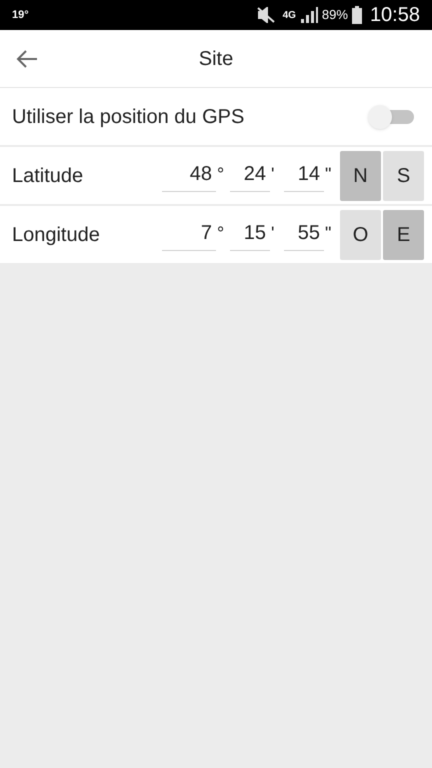  I want to click on degrees-field: 7, so click(189, 234).